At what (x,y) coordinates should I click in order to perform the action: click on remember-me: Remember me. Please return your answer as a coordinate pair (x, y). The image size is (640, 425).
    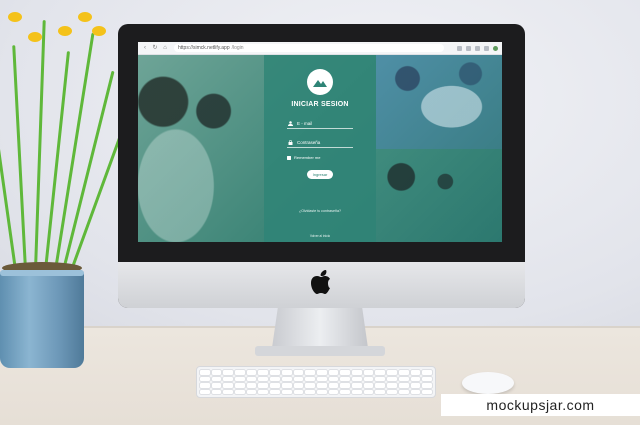
    Looking at the image, I should click on (320, 157).